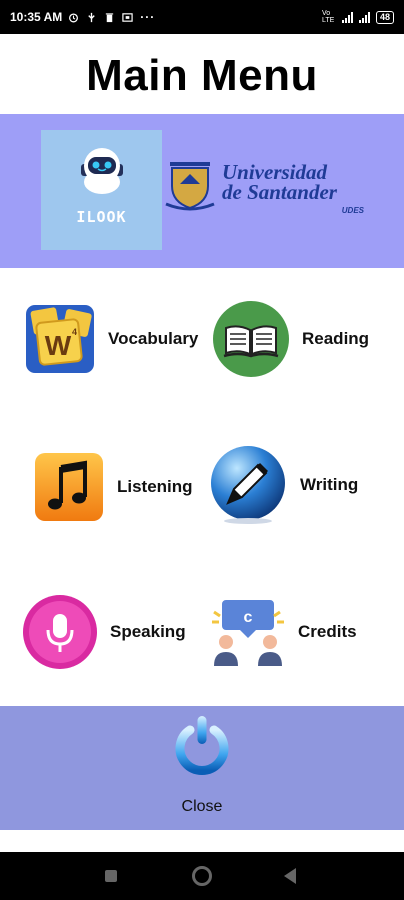  I want to click on pen-icon, so click(248, 485).